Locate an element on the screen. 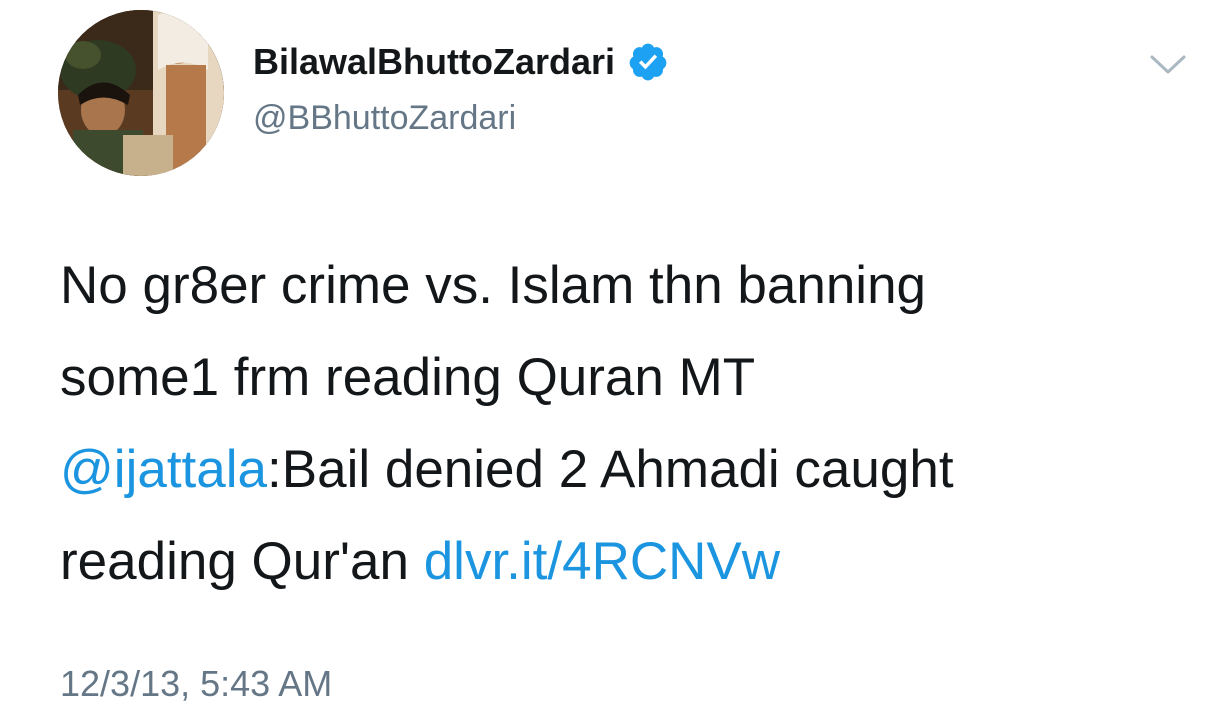 The height and width of the screenshot is (717, 1224). url-link: dlvr.it/4RCNVw is located at coordinates (602, 561).